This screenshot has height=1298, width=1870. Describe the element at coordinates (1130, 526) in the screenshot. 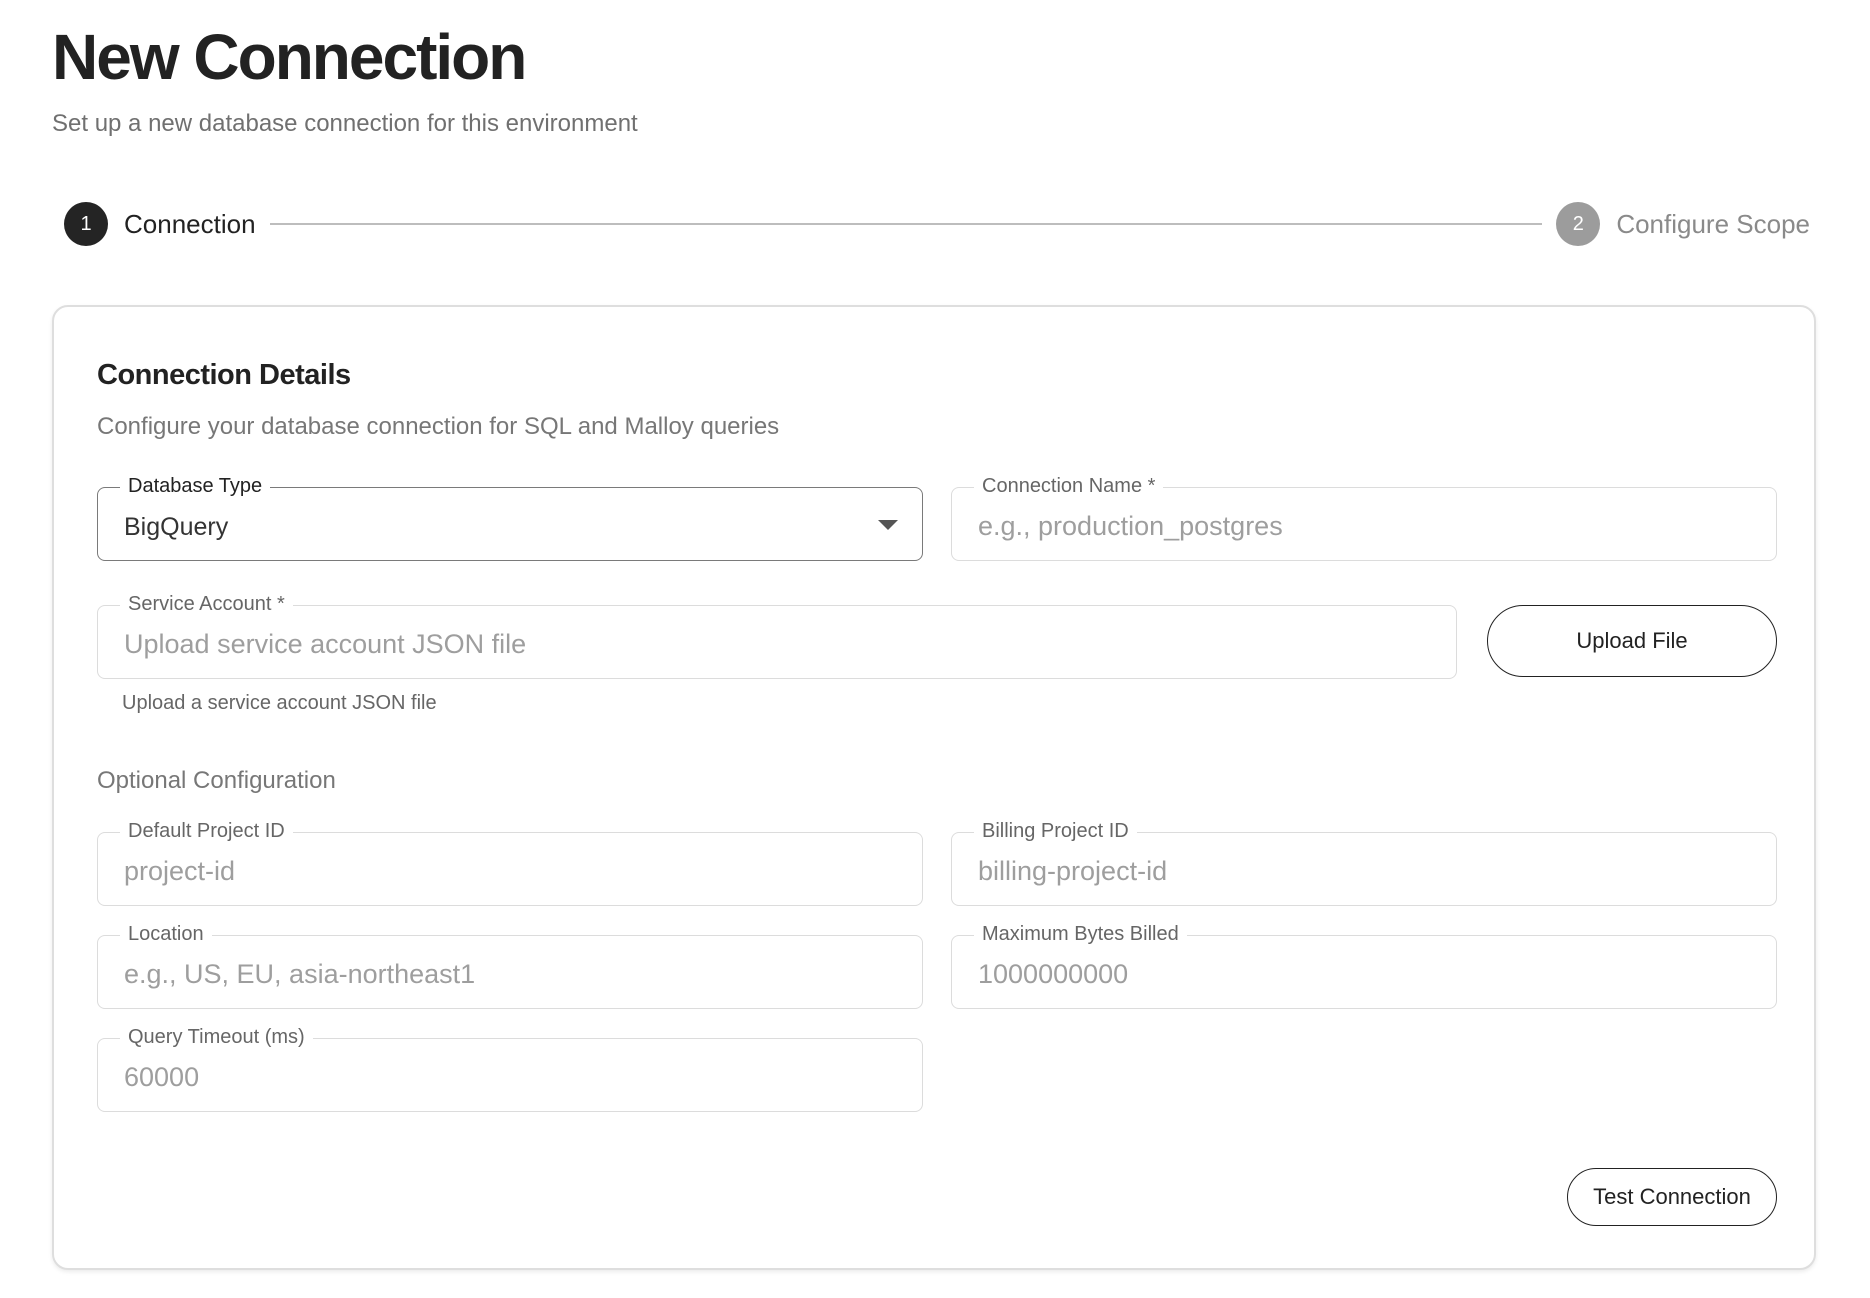

I see `connection-name-placeholder: e.g., production_postgres` at that location.